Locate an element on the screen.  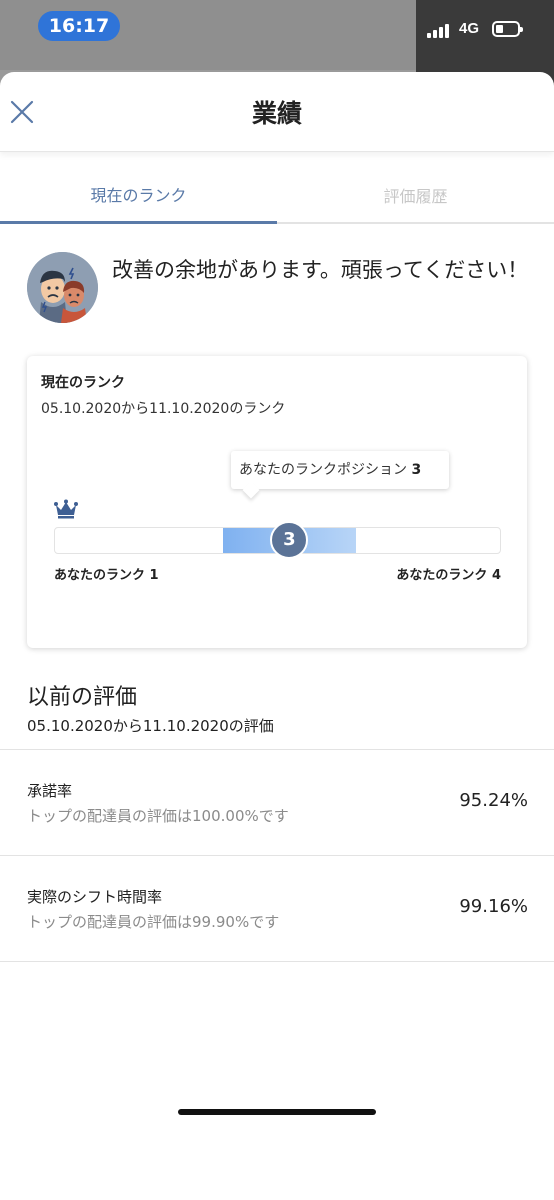
metric-value: 95.24% is located at coordinates (493, 800).